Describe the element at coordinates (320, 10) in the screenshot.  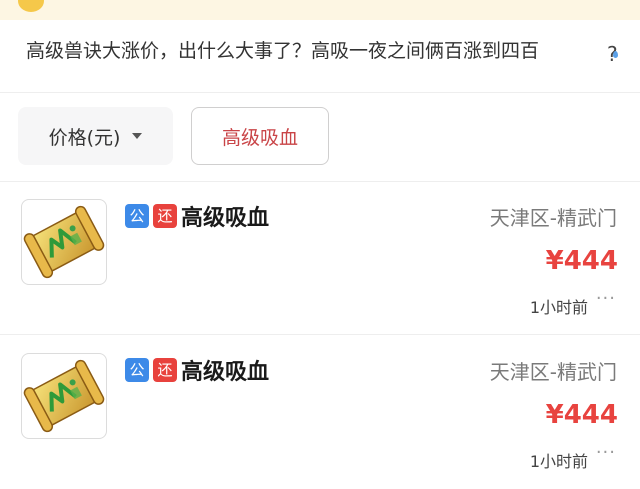
I see `top-banner` at that location.